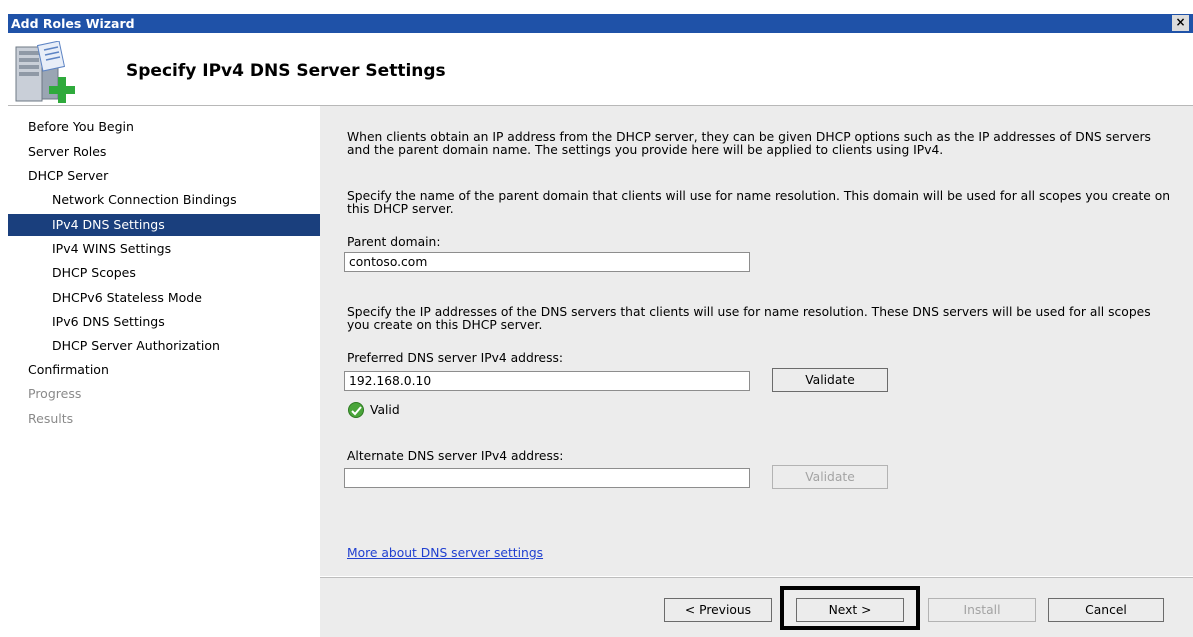 Image resolution: width=1193 pixels, height=637 pixels. I want to click on preferred-dns-input: 192.168.0.10, so click(547, 381).